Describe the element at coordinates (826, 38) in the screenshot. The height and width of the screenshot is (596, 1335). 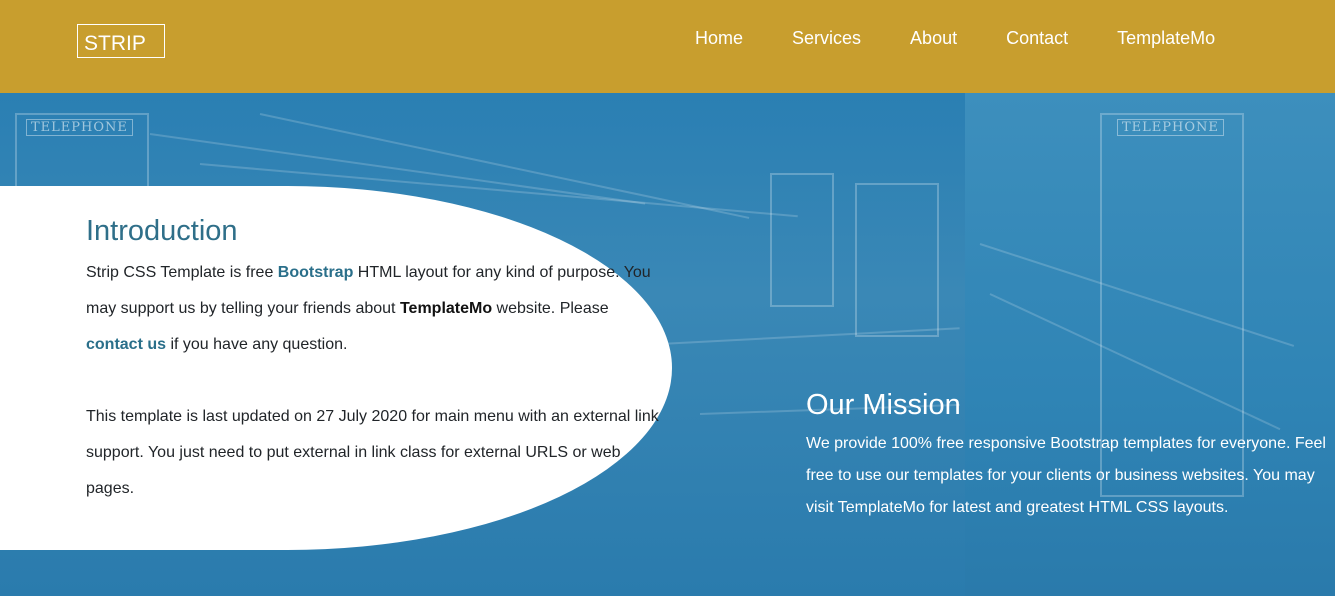
I see `nav-services: Services` at that location.